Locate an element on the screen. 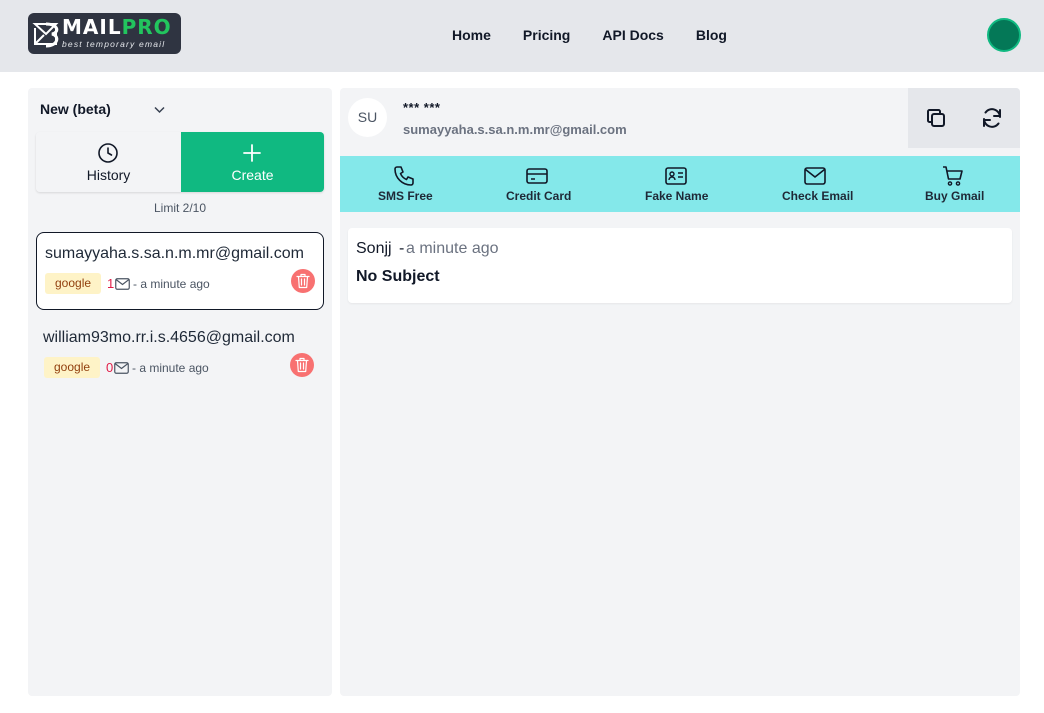 The image size is (1044, 713). sms-free-tool: SMS Free is located at coordinates (405, 184).